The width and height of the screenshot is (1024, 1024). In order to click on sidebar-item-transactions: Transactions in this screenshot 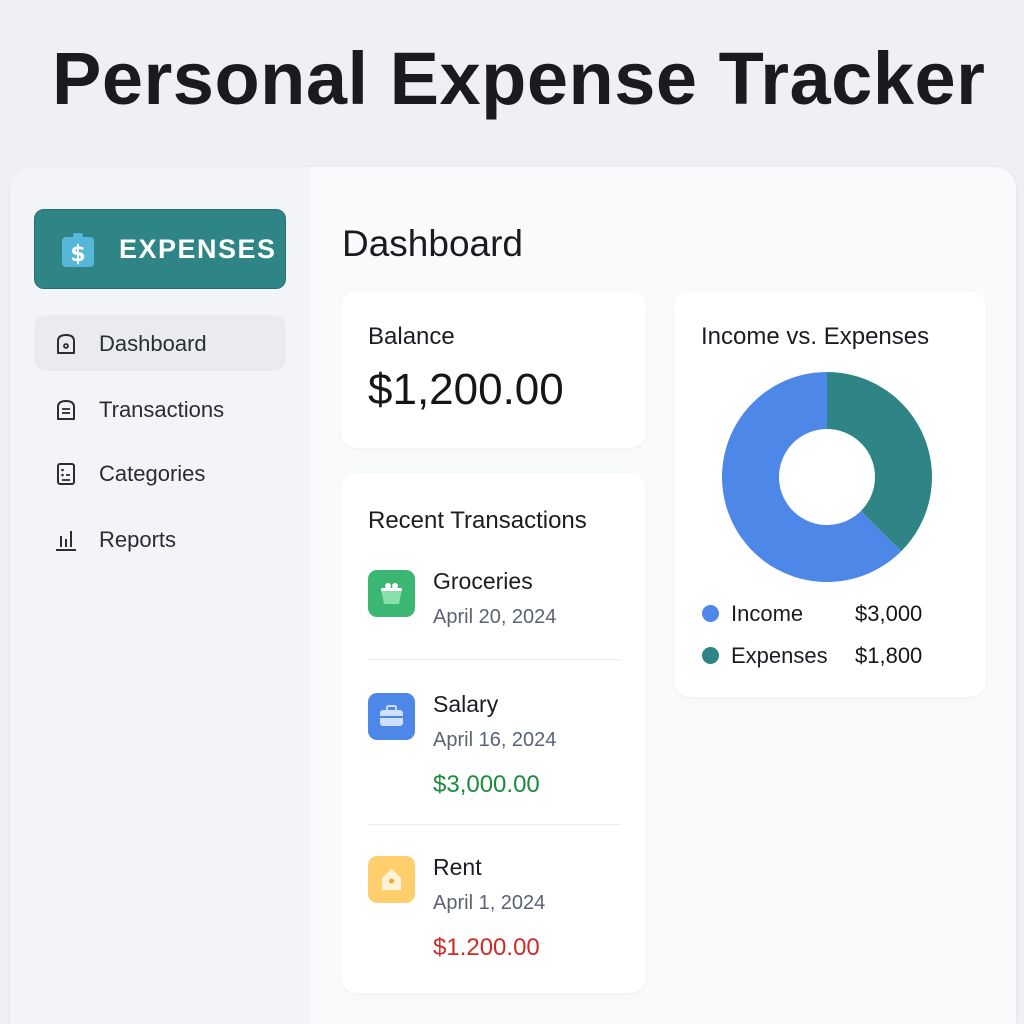, I will do `click(160, 409)`.